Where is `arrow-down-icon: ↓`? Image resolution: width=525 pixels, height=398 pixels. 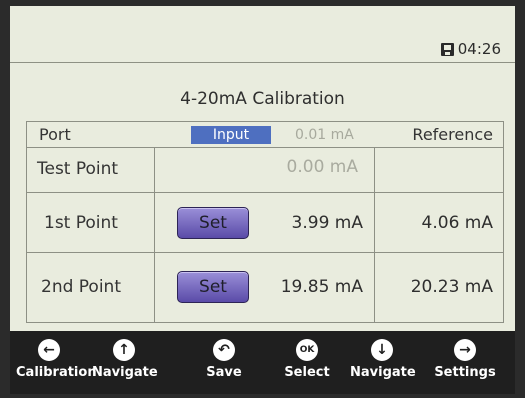
arrow-down-icon: ↓ is located at coordinates (382, 350).